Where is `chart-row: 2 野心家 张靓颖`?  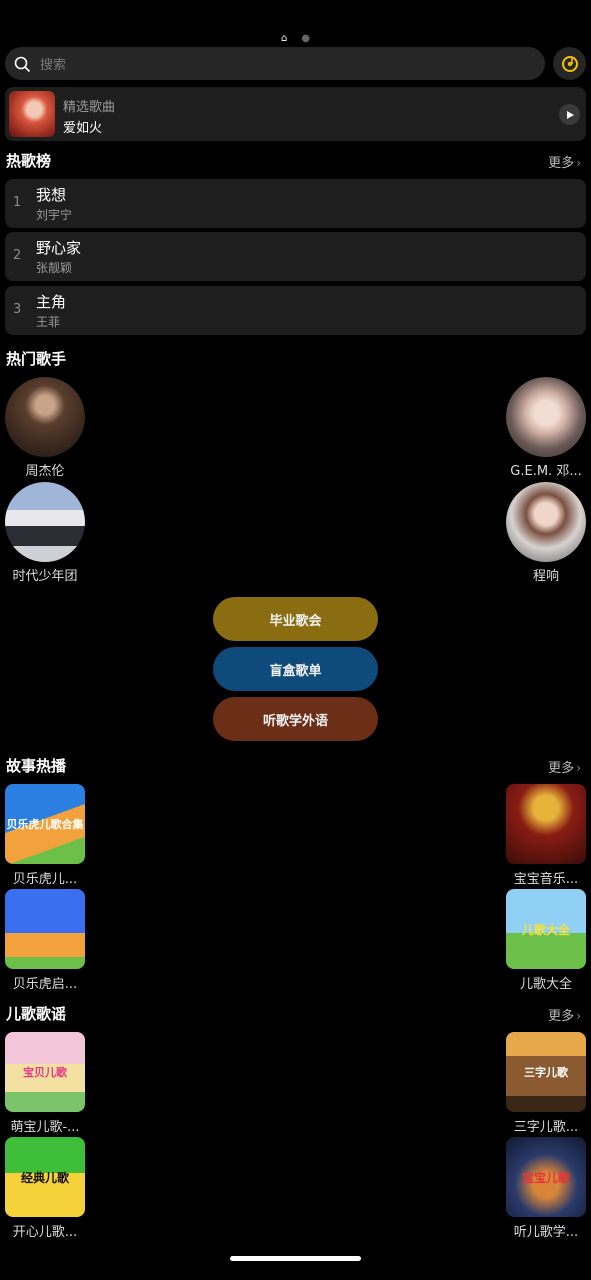
chart-row: 2 野心家 张靓颖 is located at coordinates (295, 256).